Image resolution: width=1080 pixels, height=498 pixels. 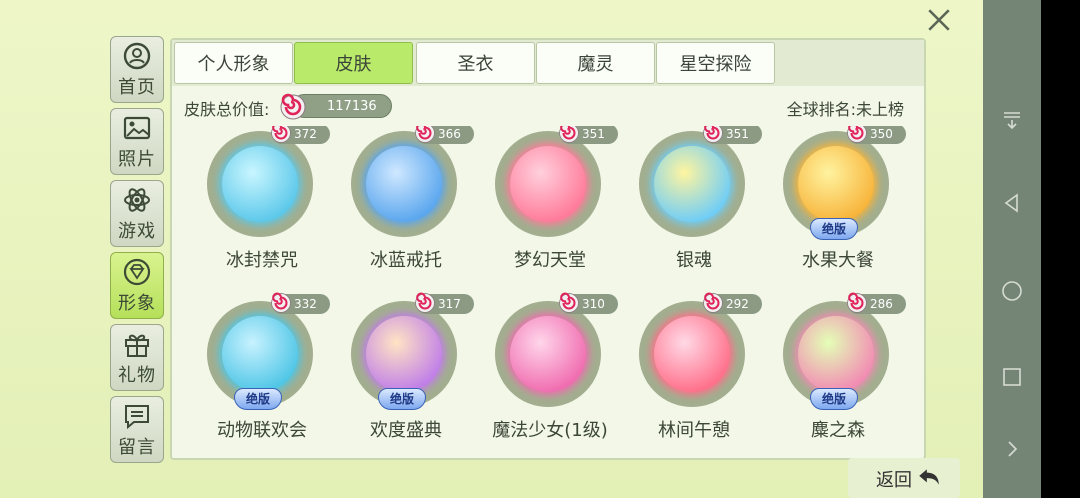 What do you see at coordinates (475, 63) in the screenshot?
I see `tab-armor: 圣衣` at bounding box center [475, 63].